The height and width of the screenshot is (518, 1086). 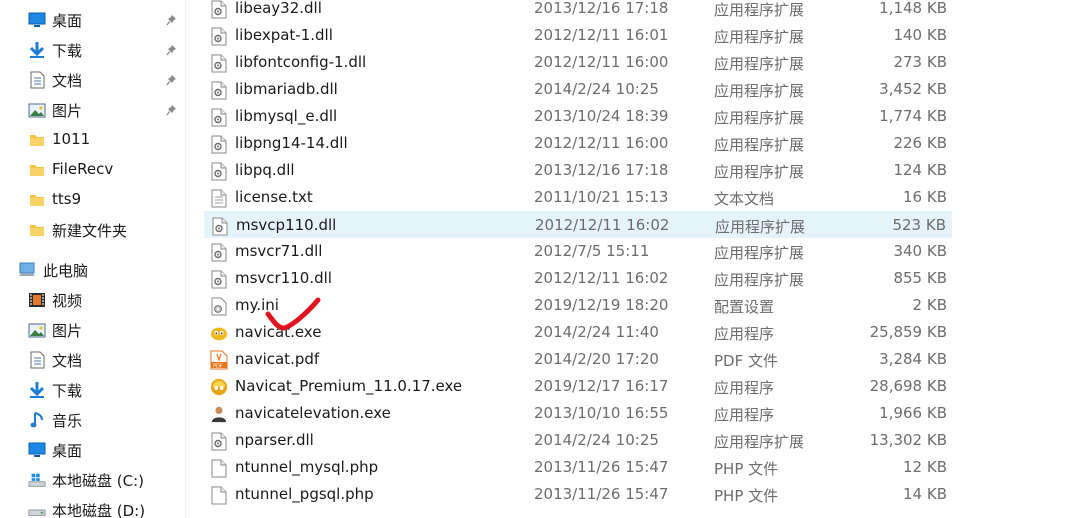 I want to click on file-modified-date: 2013/11/26 15:47, so click(x=601, y=467).